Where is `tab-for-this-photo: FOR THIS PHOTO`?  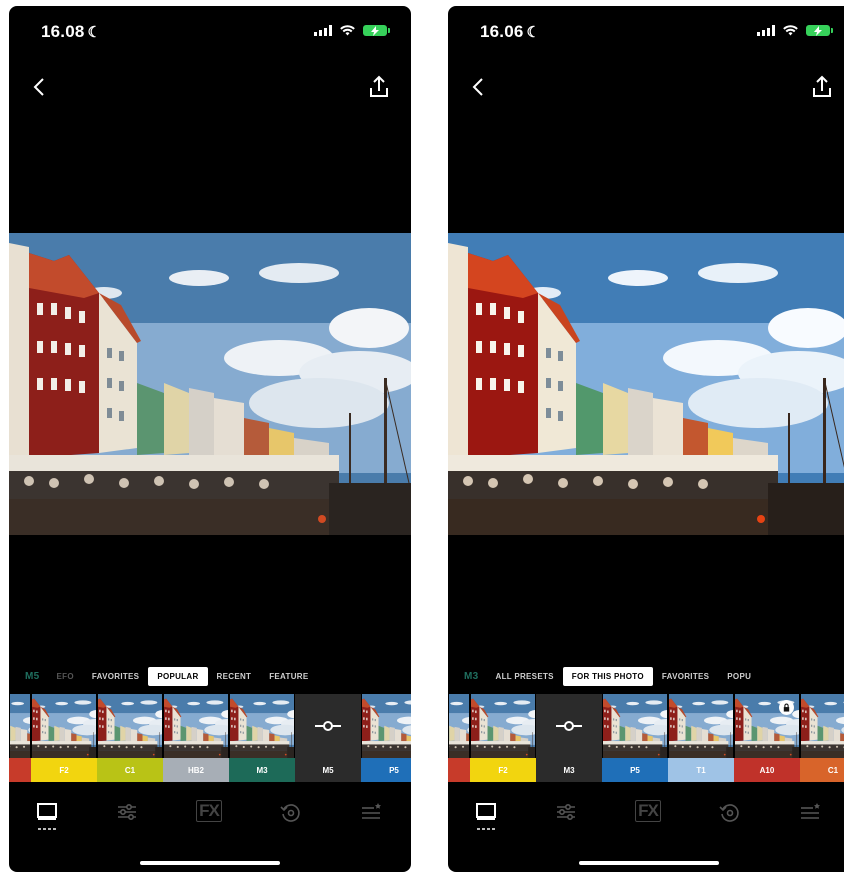
tab-for-this-photo: FOR THIS PHOTO is located at coordinates (607, 676).